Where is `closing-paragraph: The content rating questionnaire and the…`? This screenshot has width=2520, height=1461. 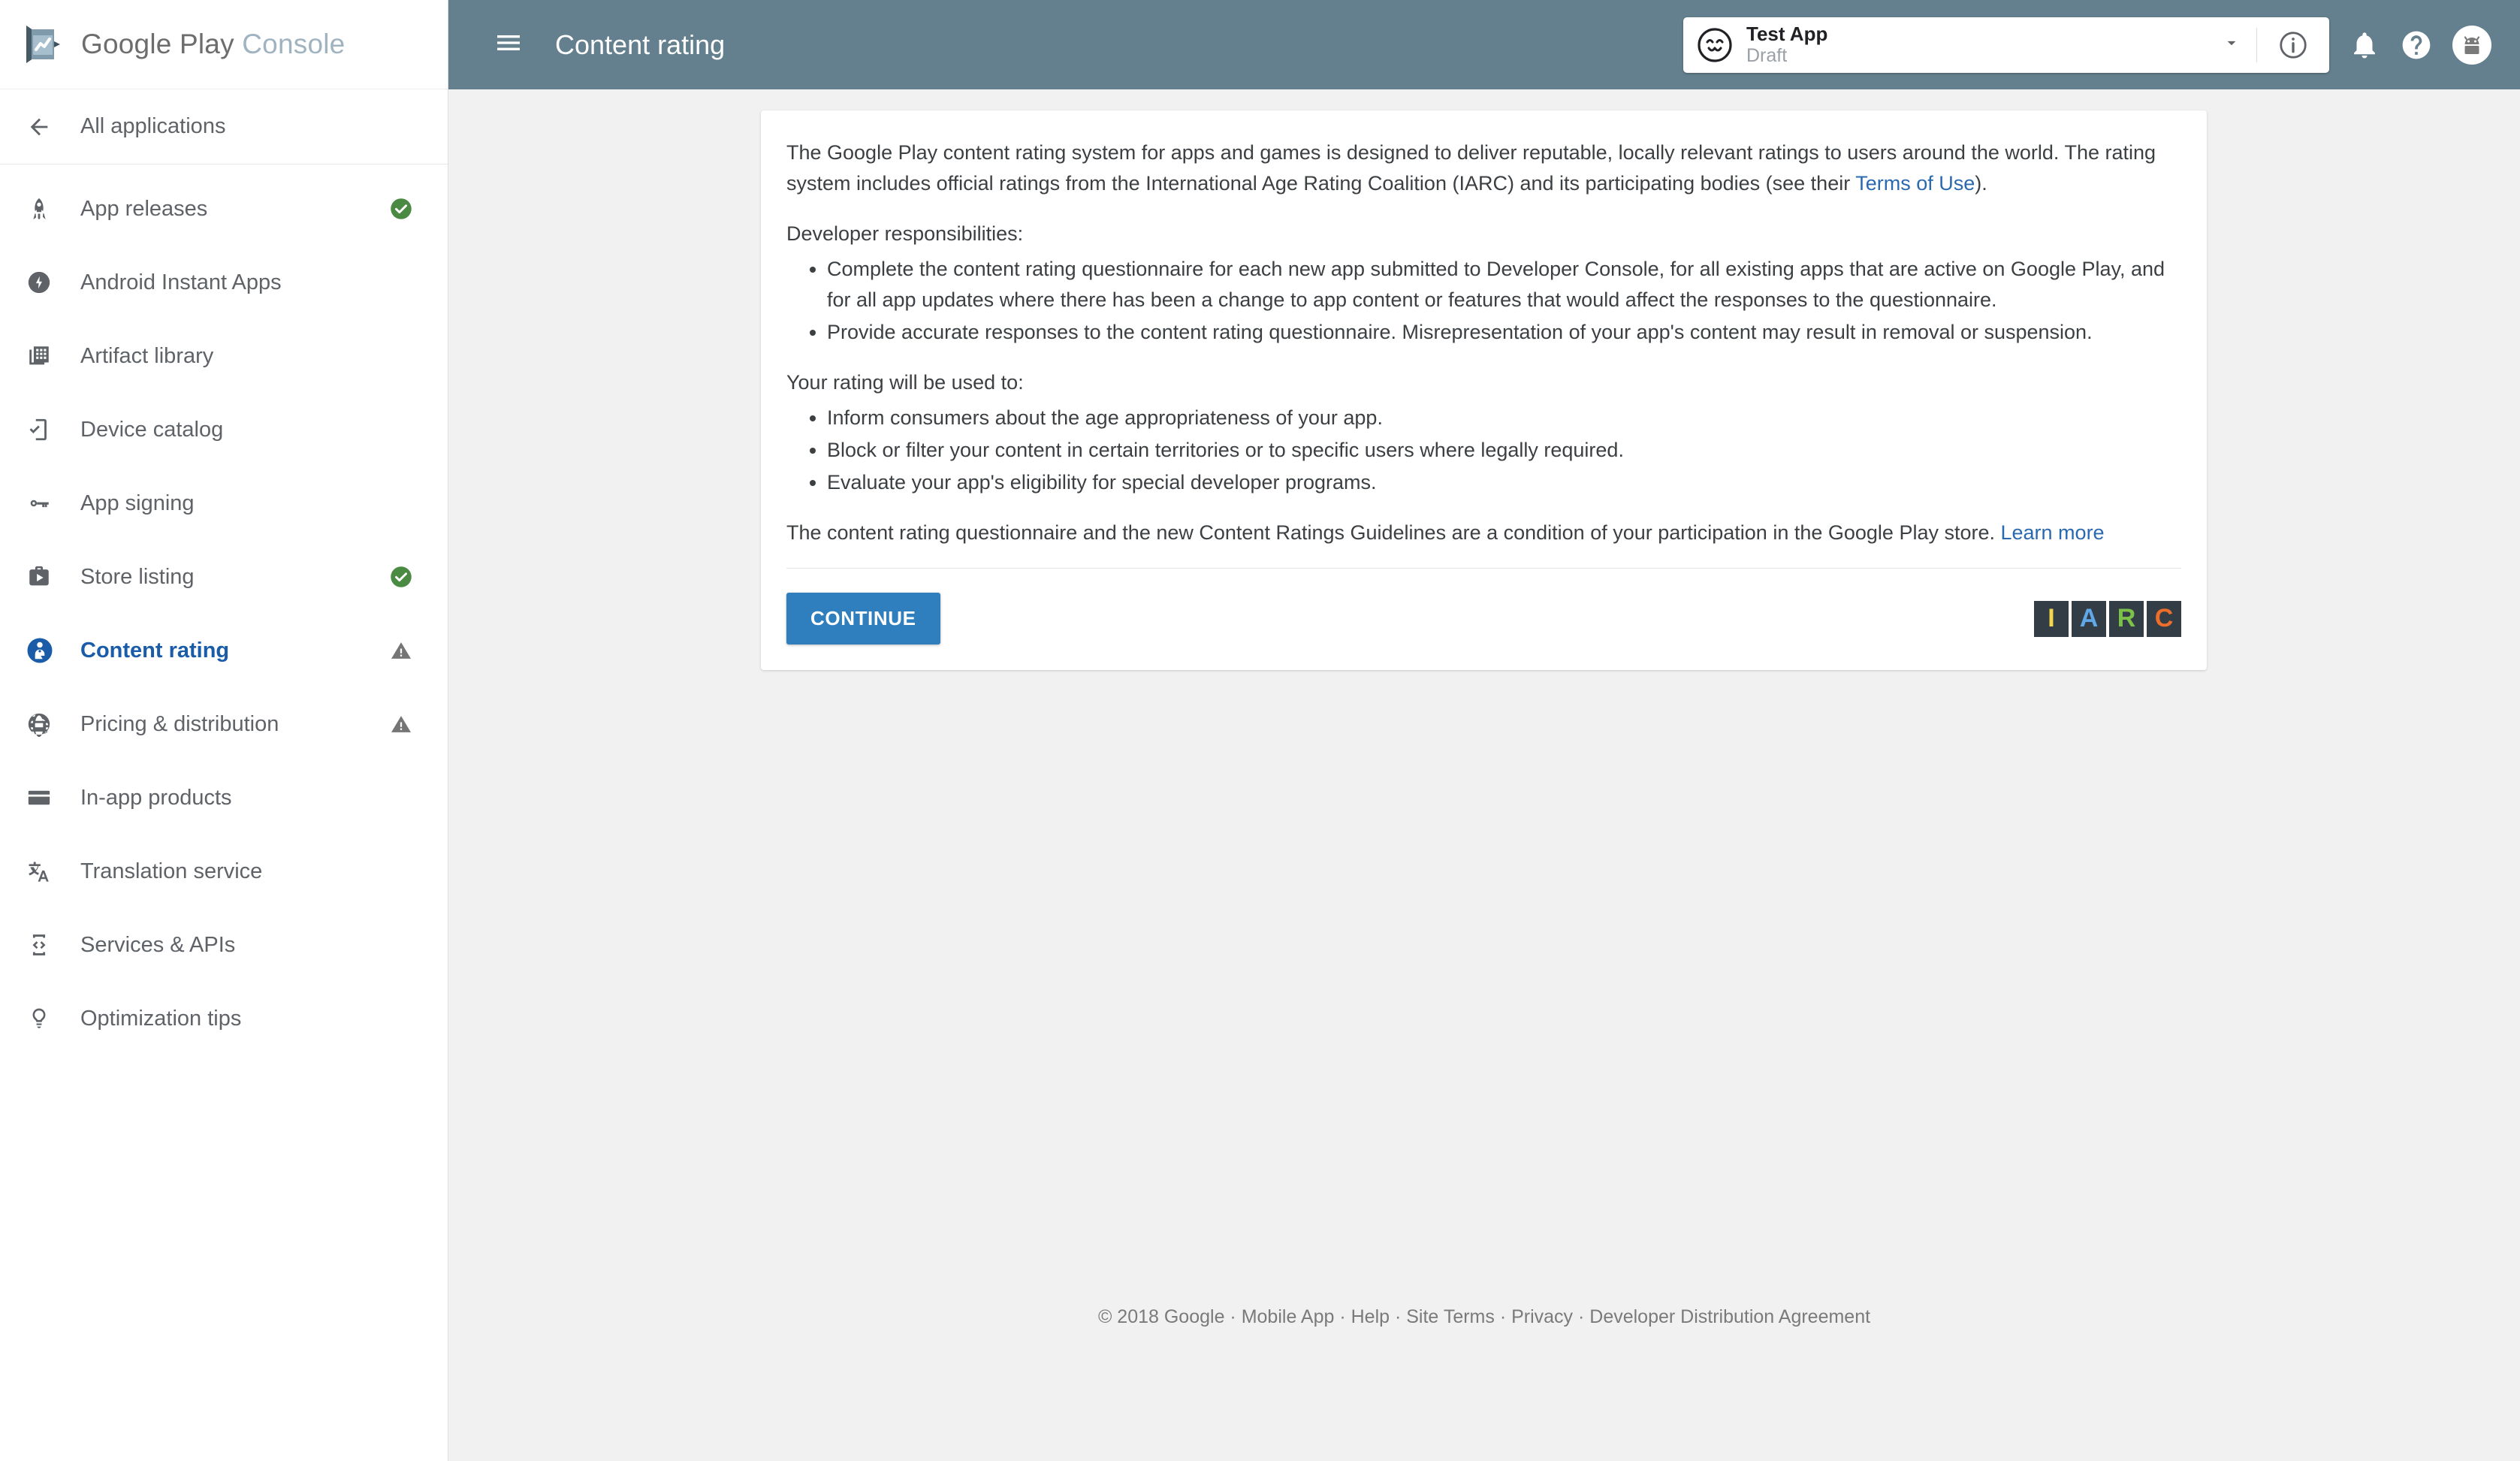 closing-paragraph: The content rating questionnaire and the… is located at coordinates (1483, 533).